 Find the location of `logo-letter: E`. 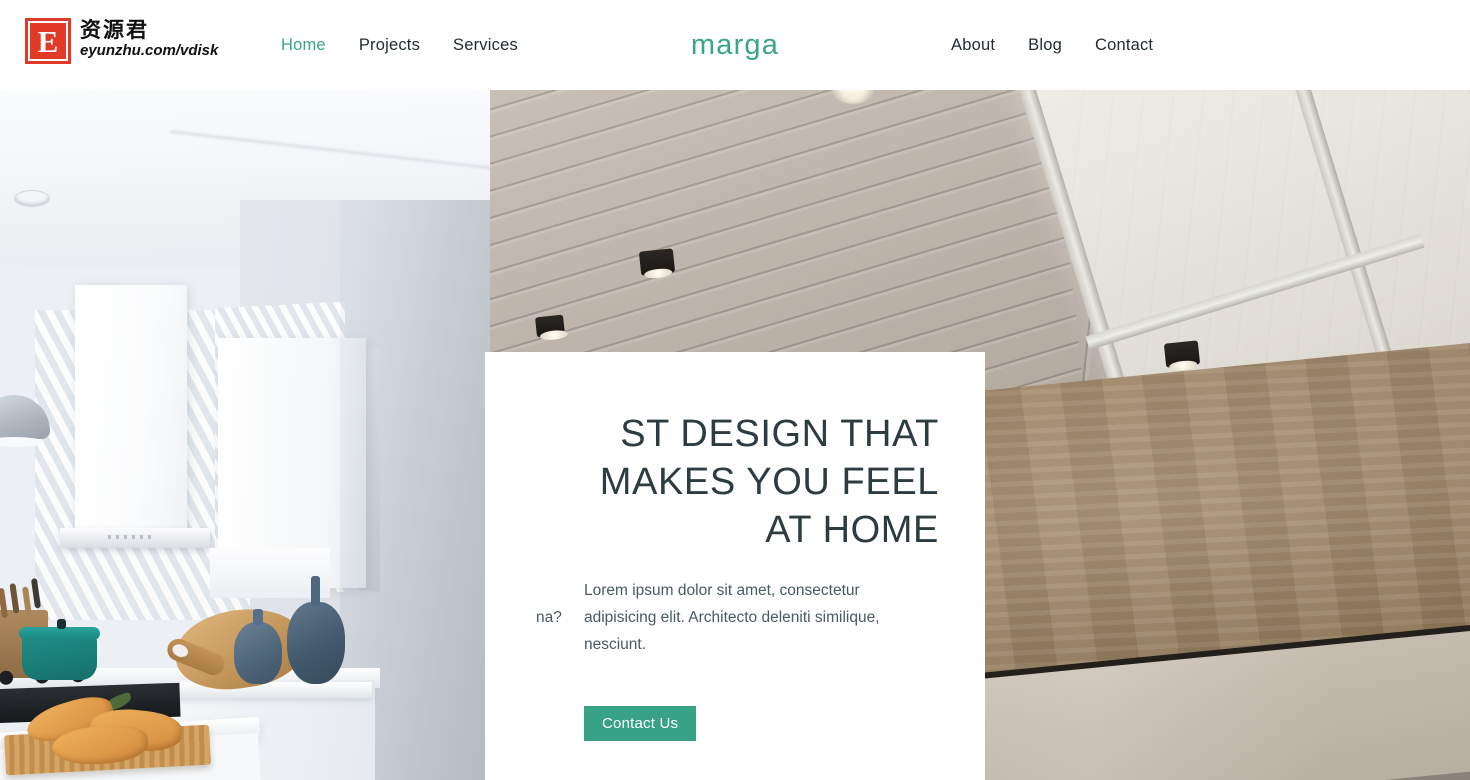

logo-letter: E is located at coordinates (48, 41).